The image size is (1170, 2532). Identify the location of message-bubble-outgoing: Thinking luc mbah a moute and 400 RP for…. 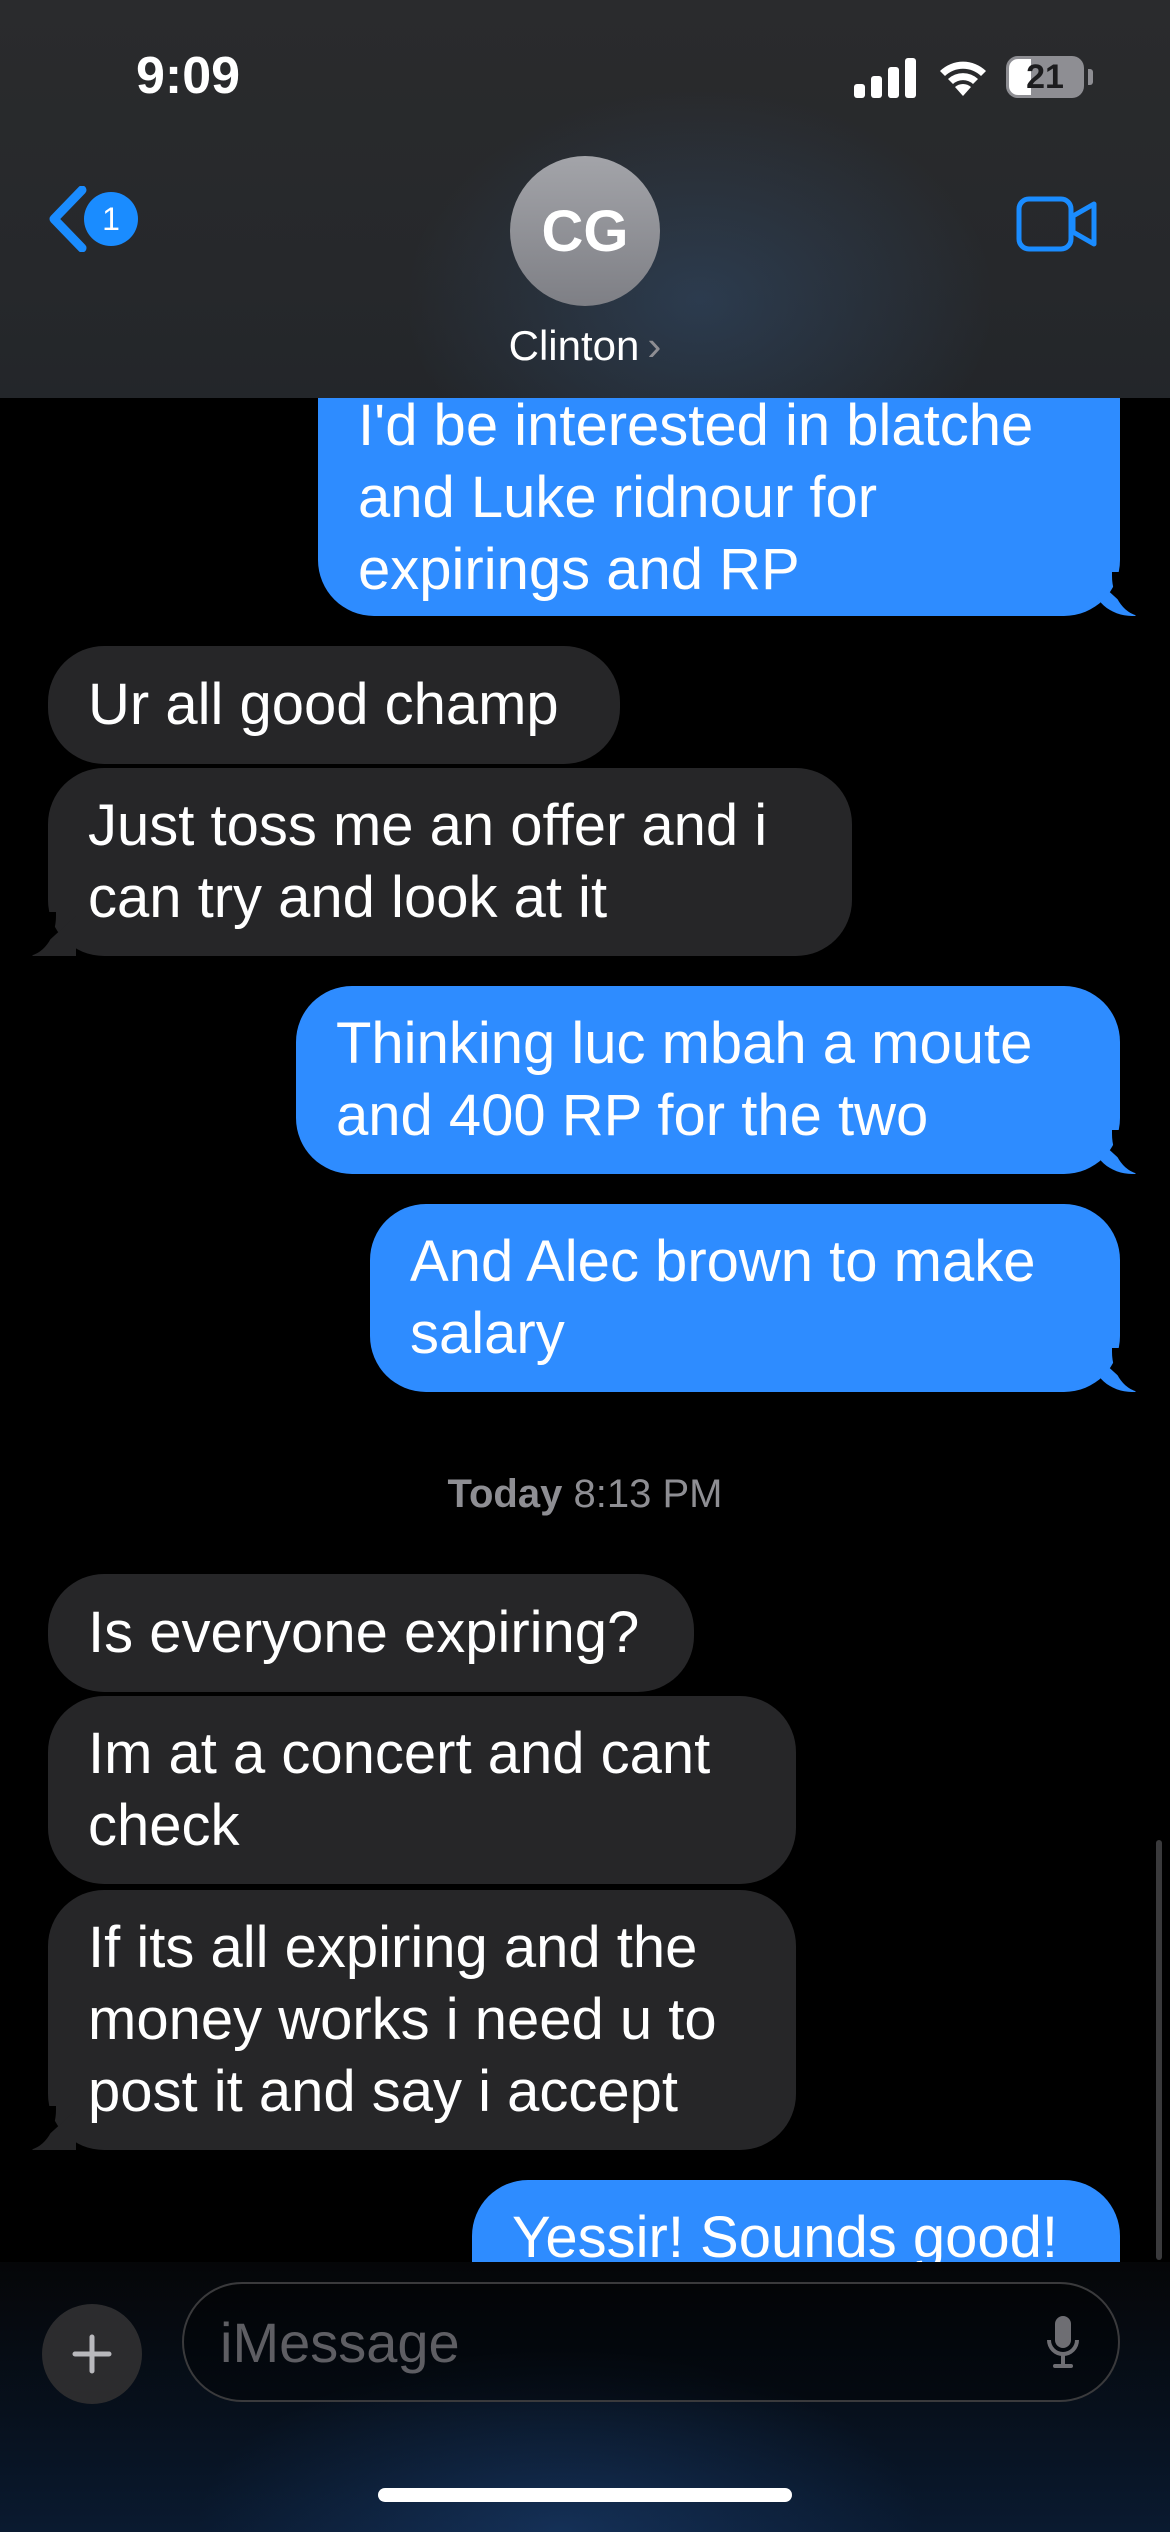
(719, 1080).